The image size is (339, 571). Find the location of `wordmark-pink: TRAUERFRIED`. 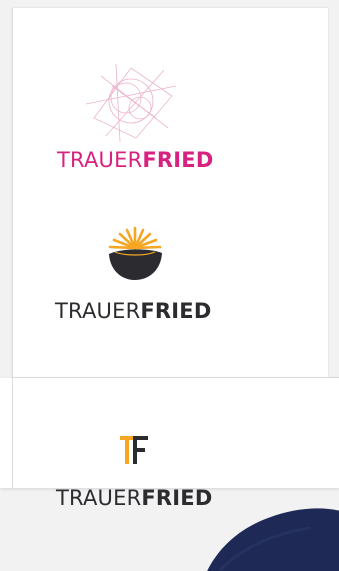

wordmark-pink: TRAUERFRIED is located at coordinates (135, 160).